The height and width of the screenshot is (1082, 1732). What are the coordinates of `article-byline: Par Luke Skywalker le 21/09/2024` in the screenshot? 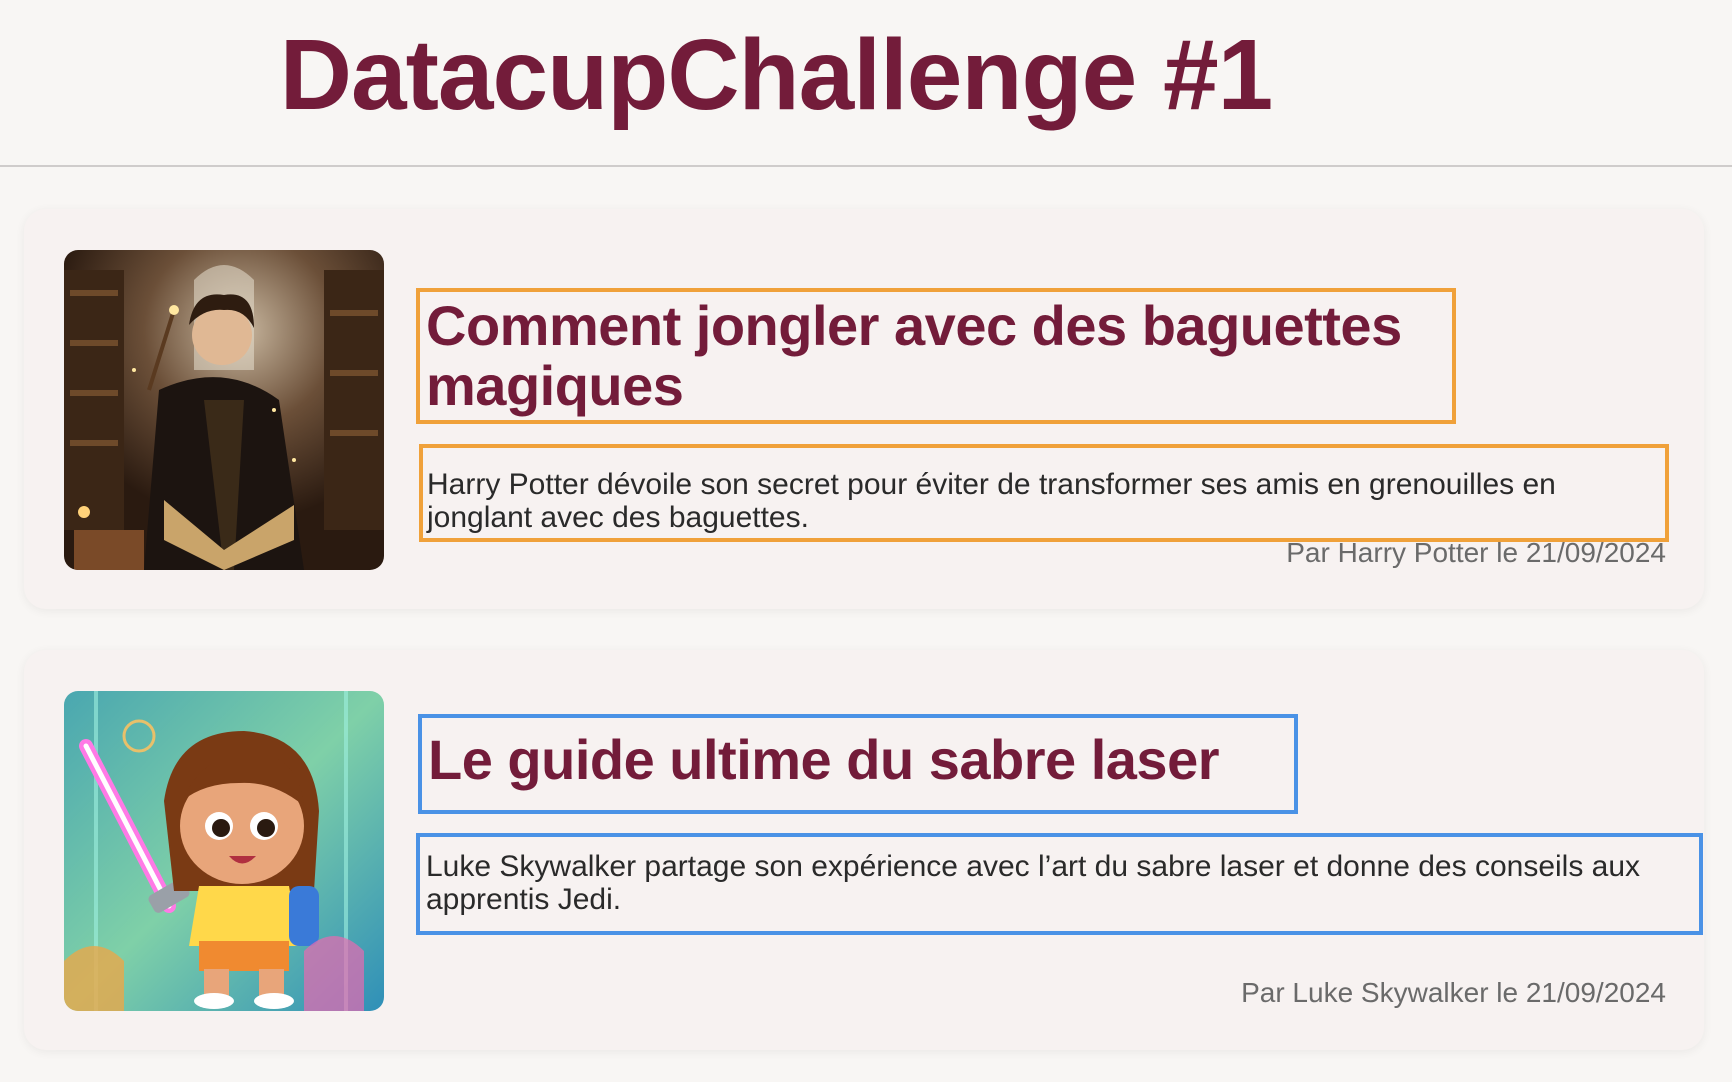 It's located at (1453, 992).